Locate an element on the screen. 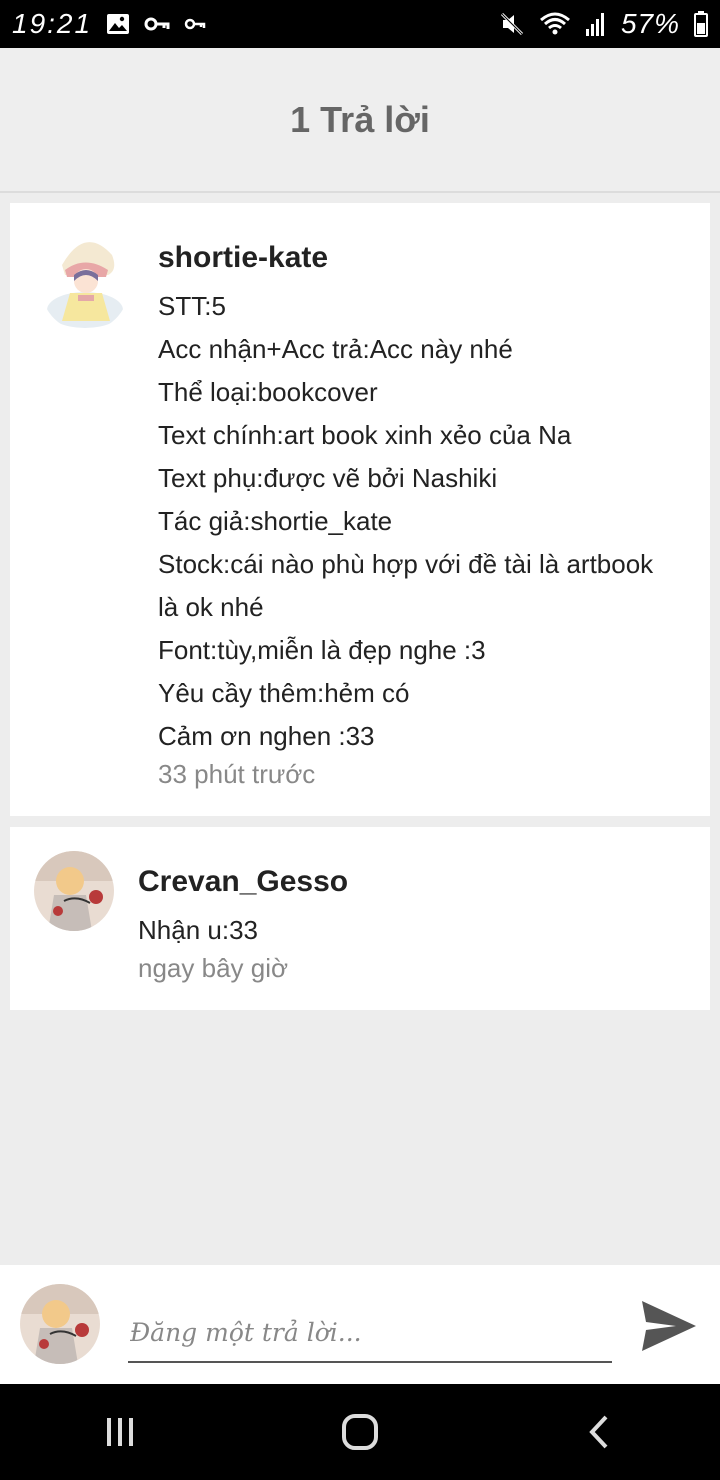 Image resolution: width=720 pixels, height=1480 pixels. comment-body: Nhận u:33 is located at coordinates (198, 930).